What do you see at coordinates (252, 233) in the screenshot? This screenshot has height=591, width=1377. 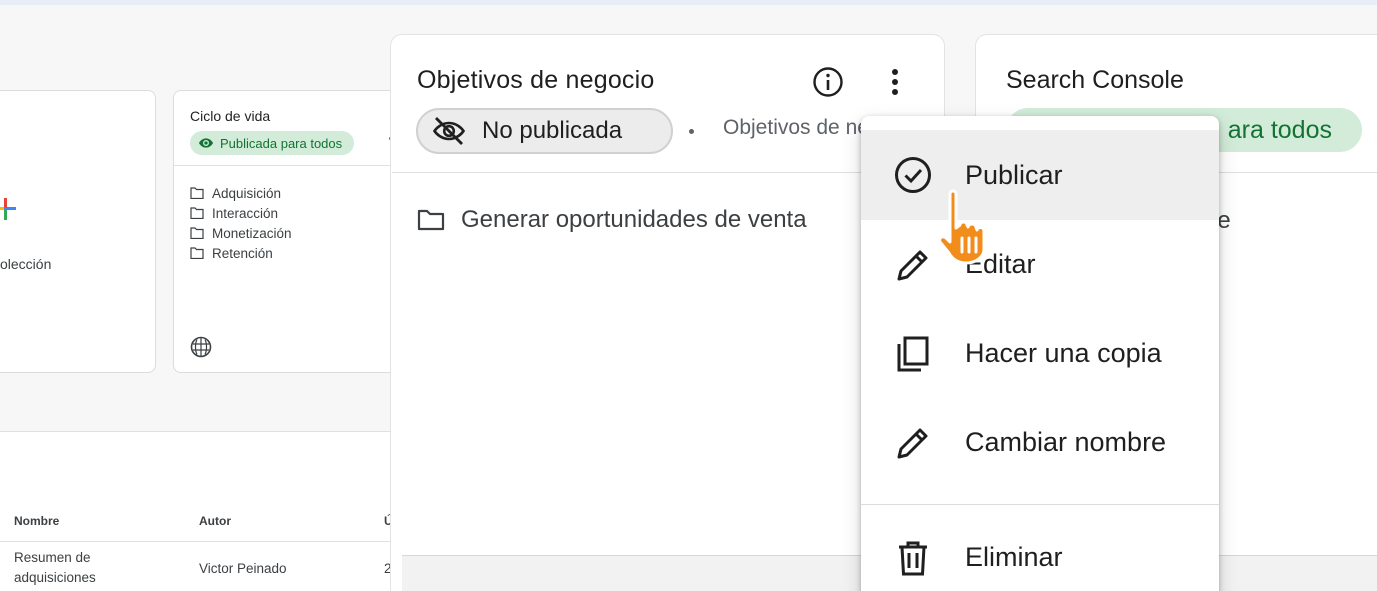 I see `folder-label: Monetización` at bounding box center [252, 233].